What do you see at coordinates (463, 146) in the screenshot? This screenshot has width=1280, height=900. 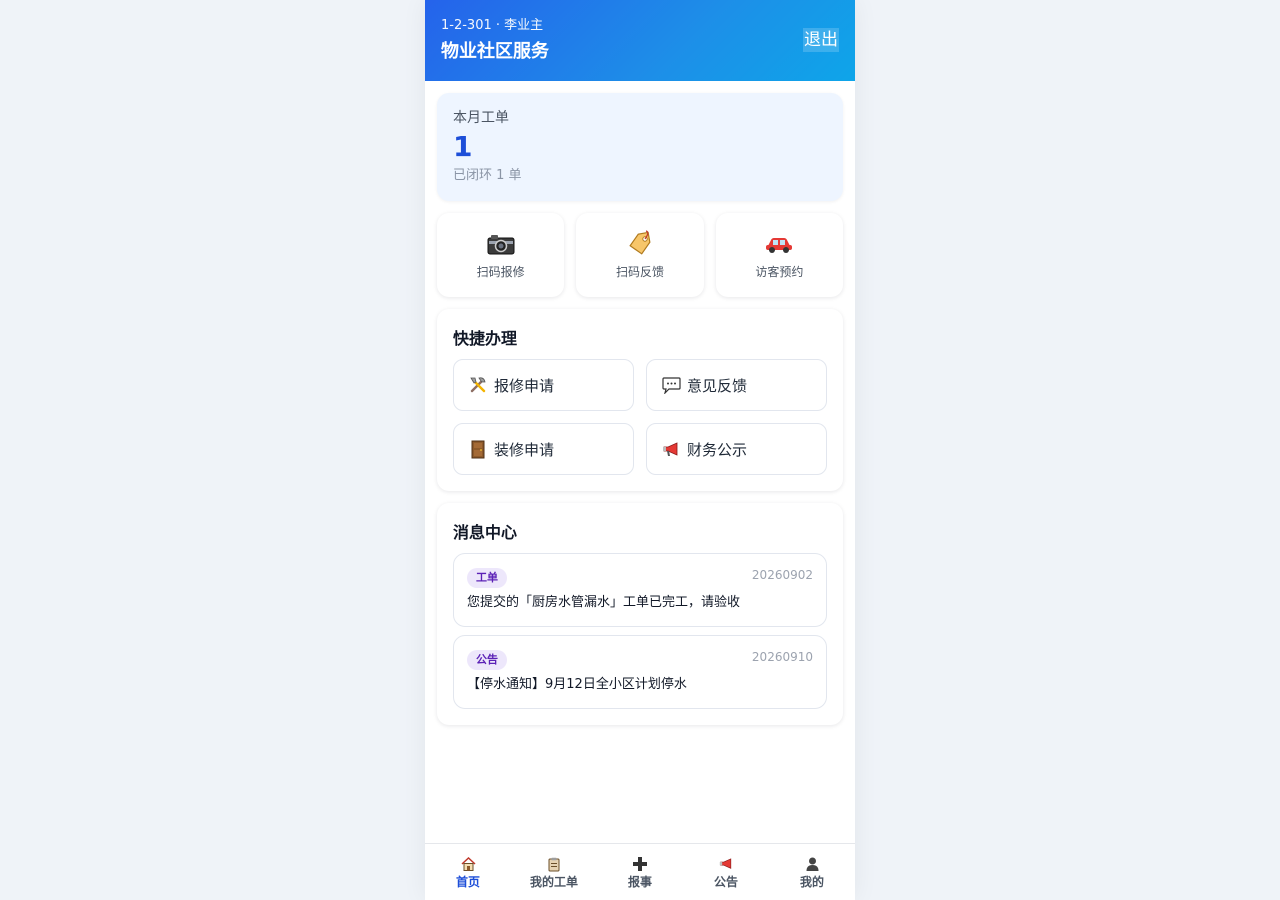 I see `stat-value: 1` at bounding box center [463, 146].